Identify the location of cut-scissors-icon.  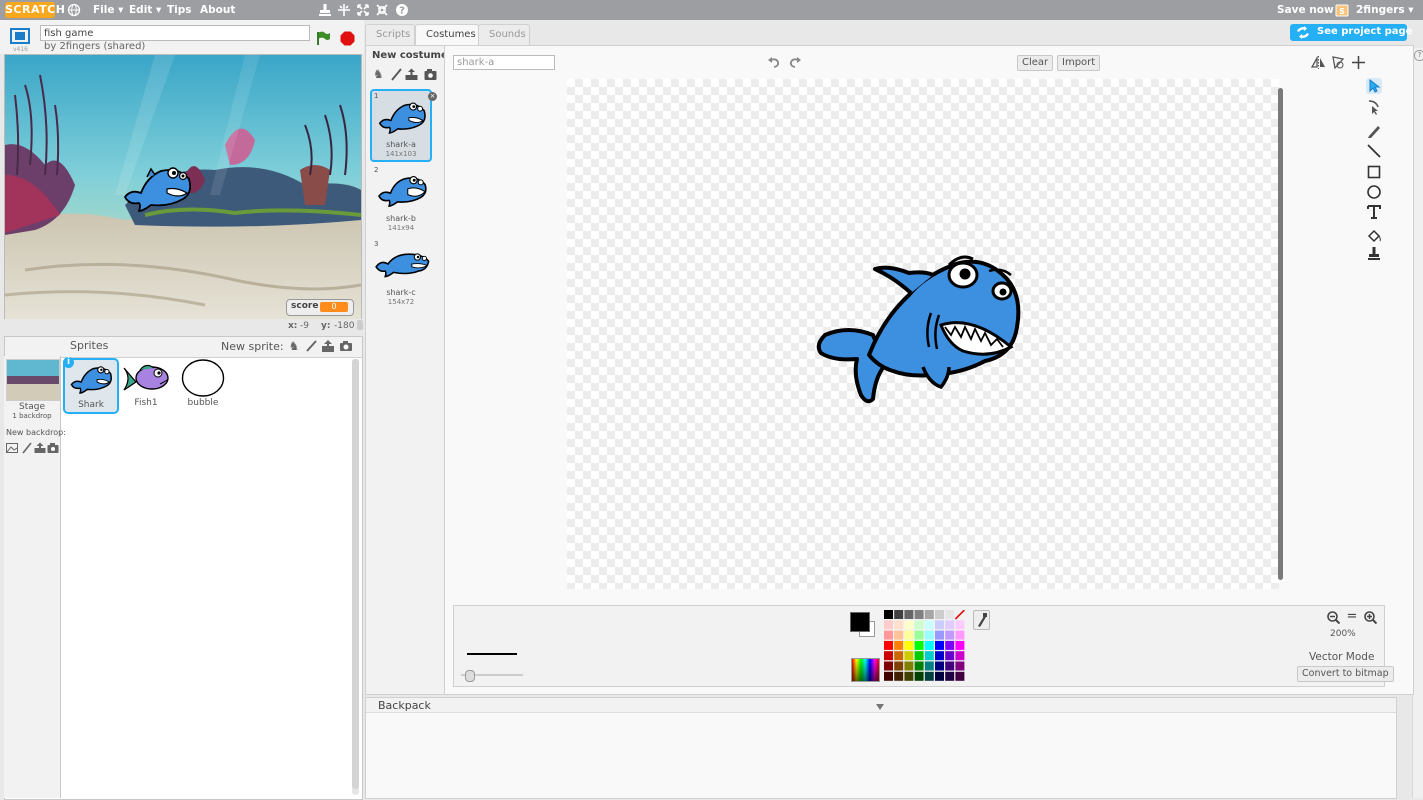
(344, 10).